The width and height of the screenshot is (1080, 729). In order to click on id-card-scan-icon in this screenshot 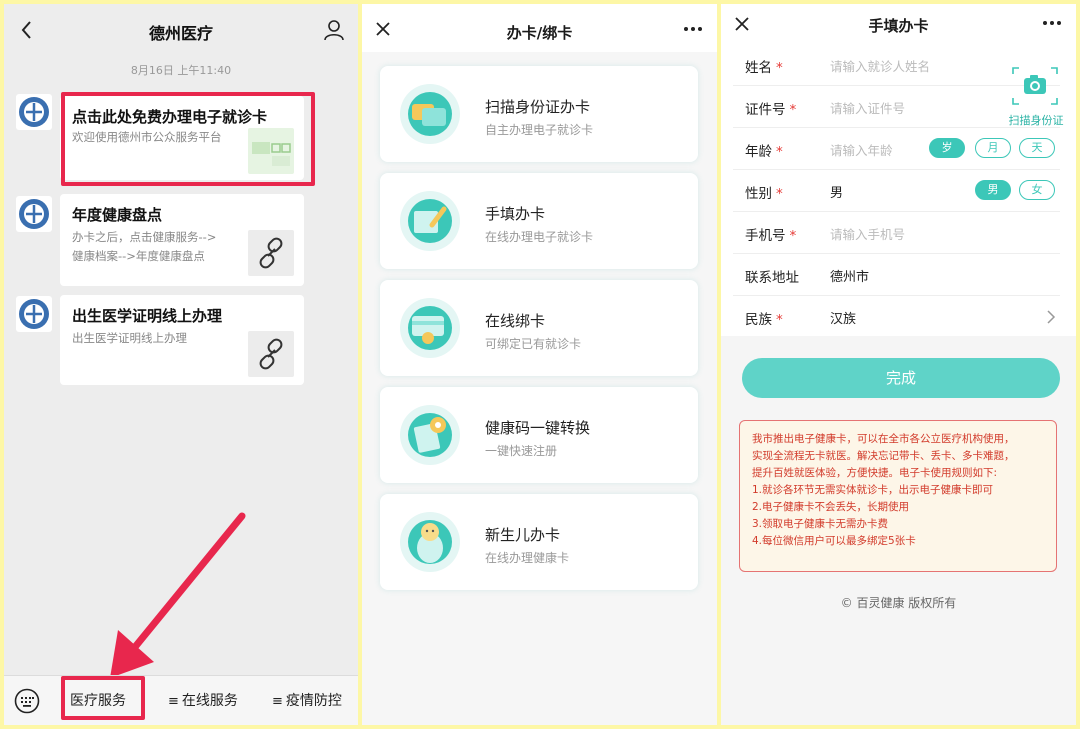, I will do `click(430, 114)`.